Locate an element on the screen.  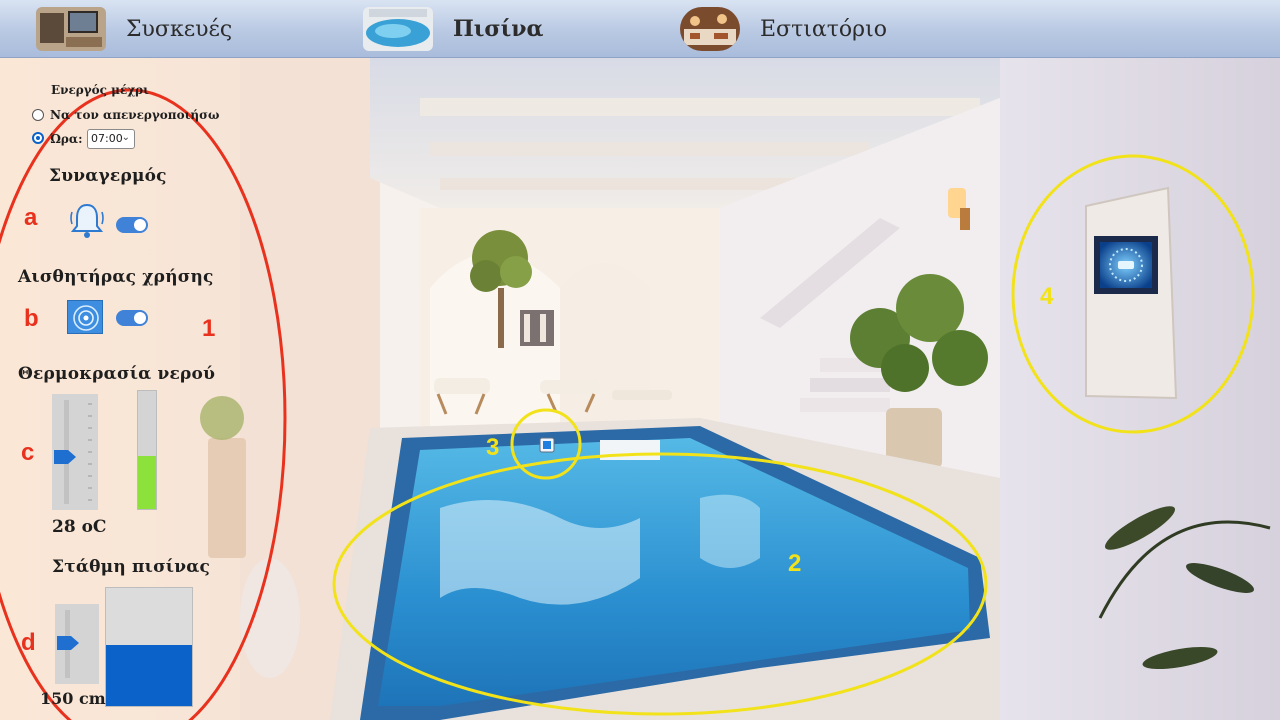
nav-label-pool: Πισίνα is located at coordinates (498, 29).